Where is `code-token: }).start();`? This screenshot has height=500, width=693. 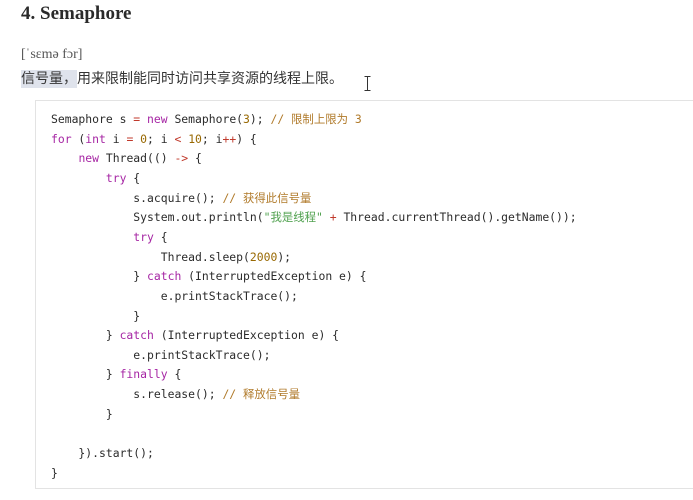
code-token: }).start(); is located at coordinates (102, 453).